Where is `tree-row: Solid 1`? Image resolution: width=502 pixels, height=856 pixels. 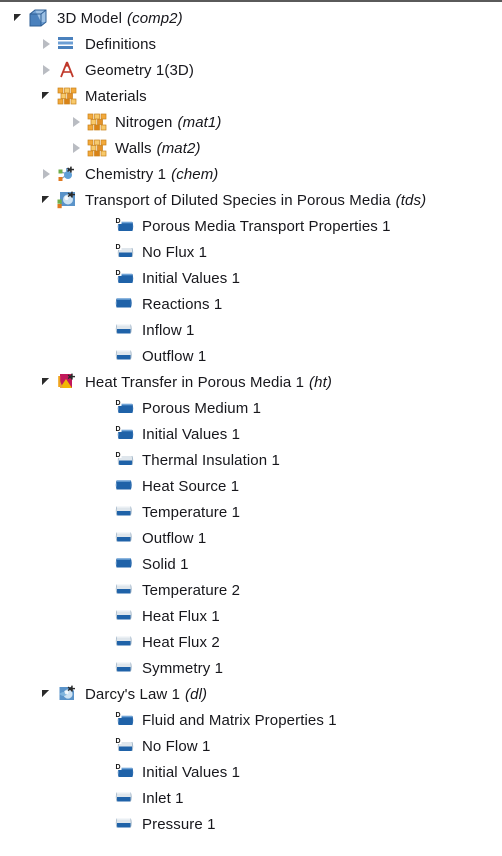
tree-row: Solid 1 is located at coordinates (251, 564).